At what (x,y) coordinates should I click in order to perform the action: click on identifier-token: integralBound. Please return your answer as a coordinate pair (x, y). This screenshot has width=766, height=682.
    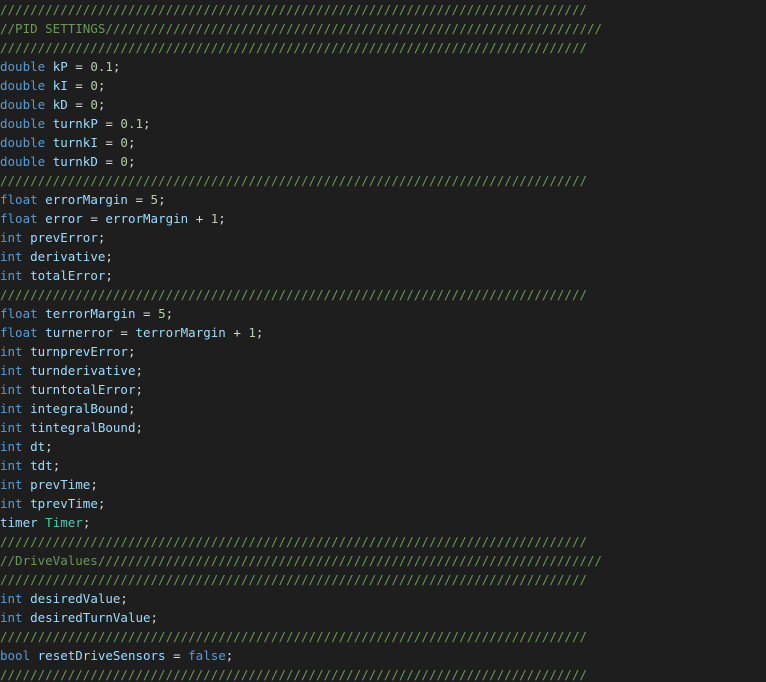
    Looking at the image, I should click on (79, 408).